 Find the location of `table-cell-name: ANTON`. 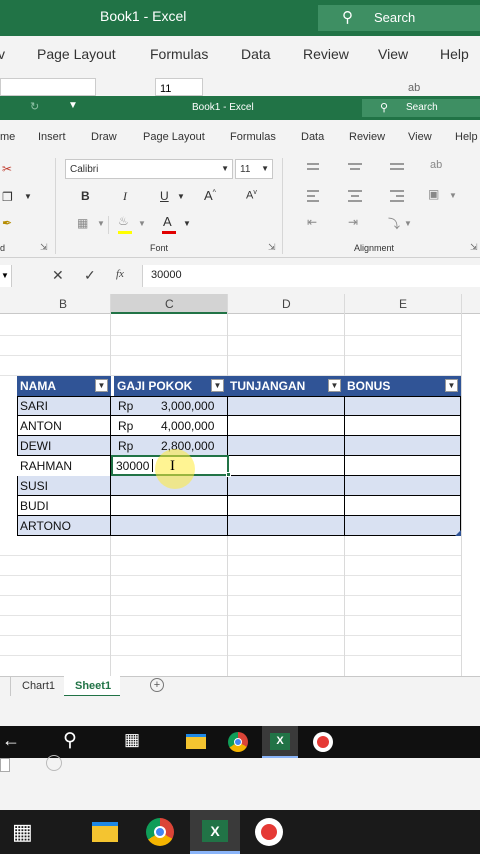

table-cell-name: ANTON is located at coordinates (39, 426).